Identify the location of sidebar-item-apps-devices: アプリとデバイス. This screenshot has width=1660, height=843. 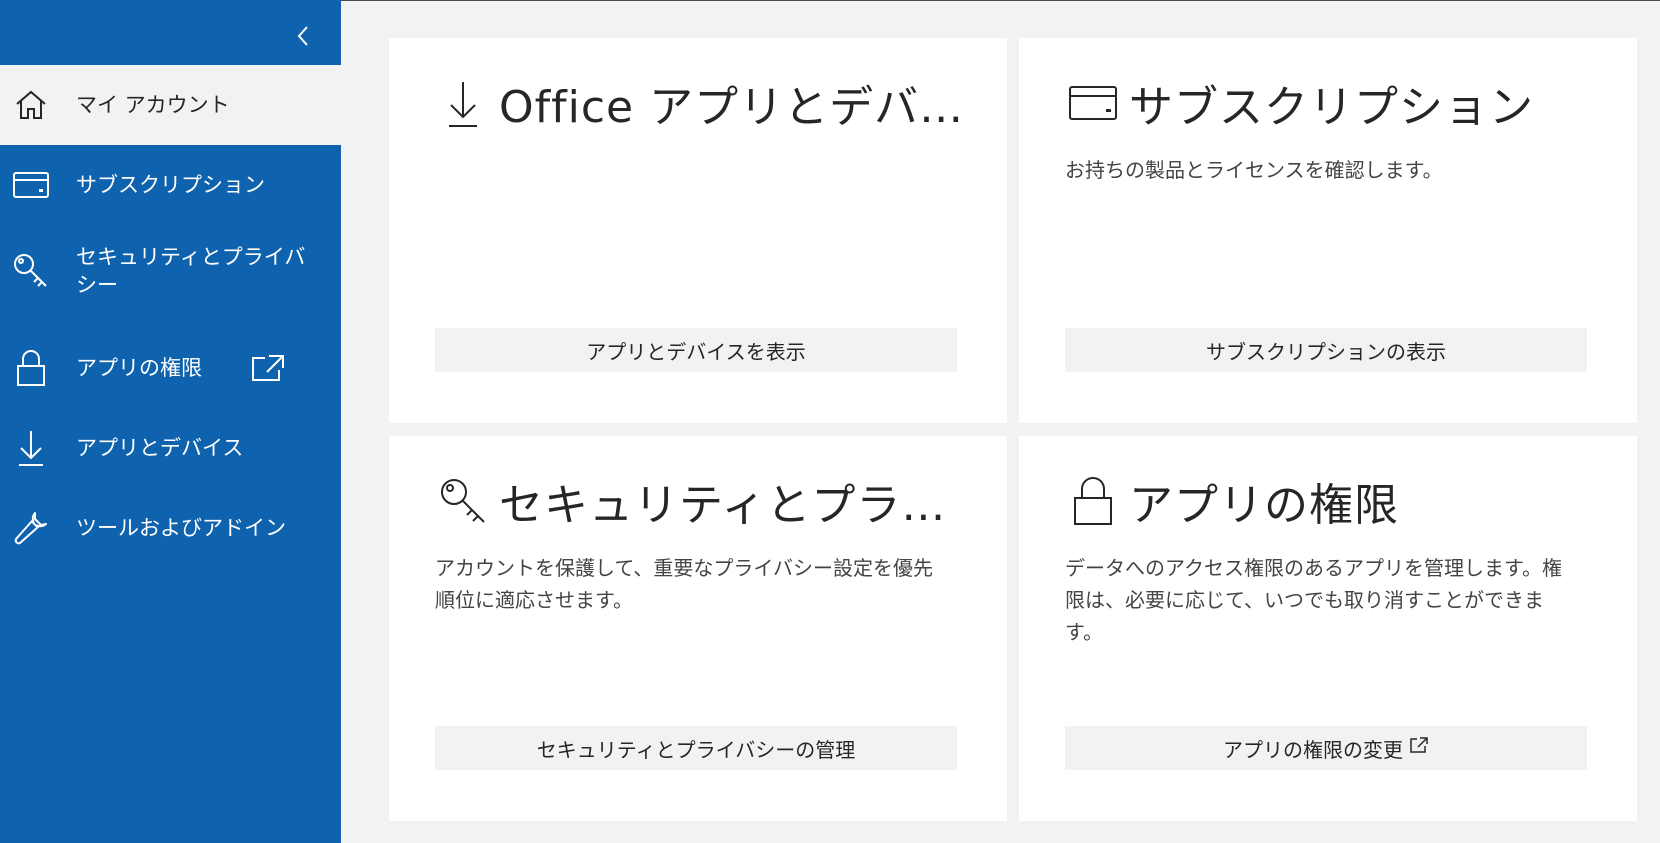
(170, 448).